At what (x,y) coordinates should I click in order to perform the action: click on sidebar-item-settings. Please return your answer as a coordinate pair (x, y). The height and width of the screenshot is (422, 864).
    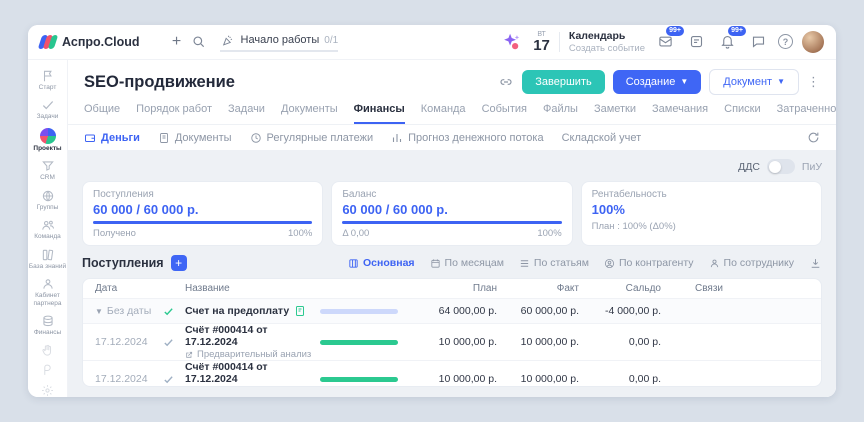
    Looking at the image, I should click on (48, 389).